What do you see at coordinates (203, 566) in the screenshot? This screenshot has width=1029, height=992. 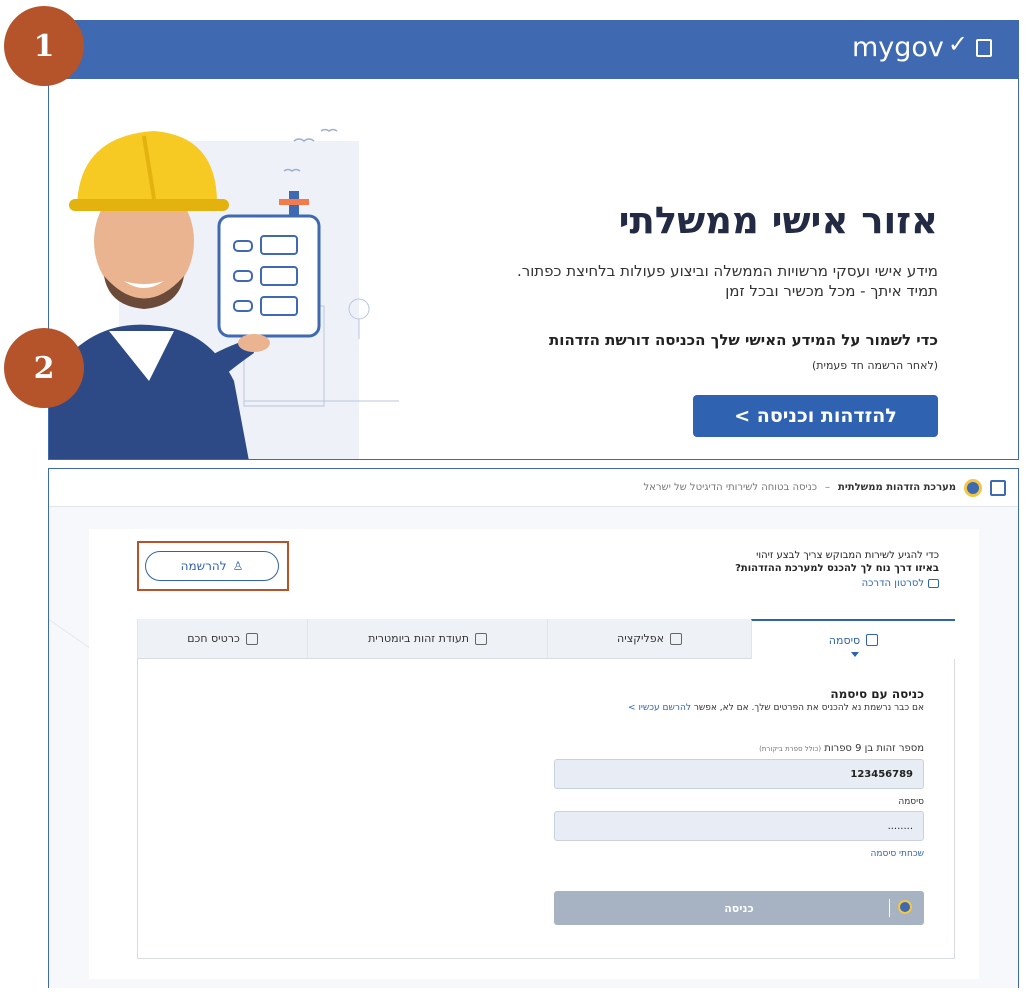 I see `register-button-label: להרשמה` at bounding box center [203, 566].